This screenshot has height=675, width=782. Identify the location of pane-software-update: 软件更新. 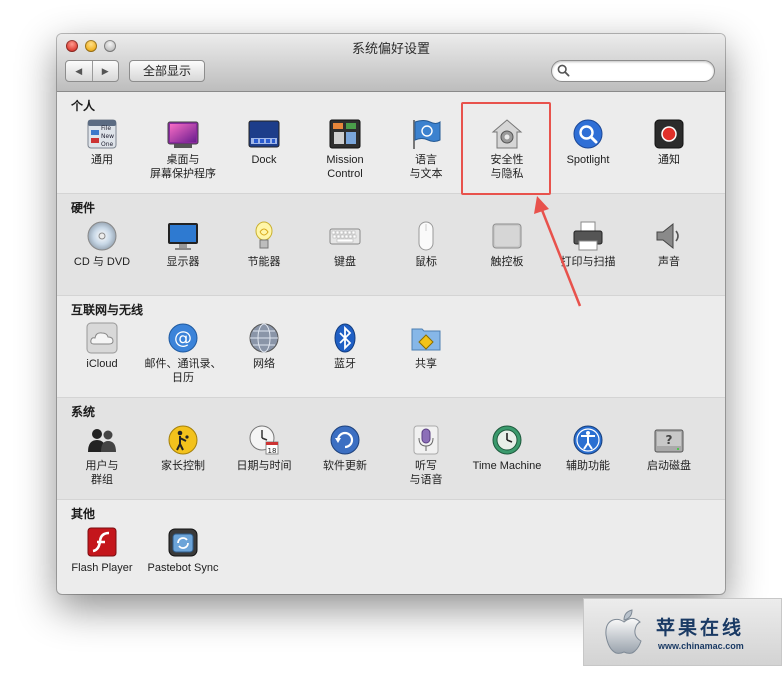
(345, 448).